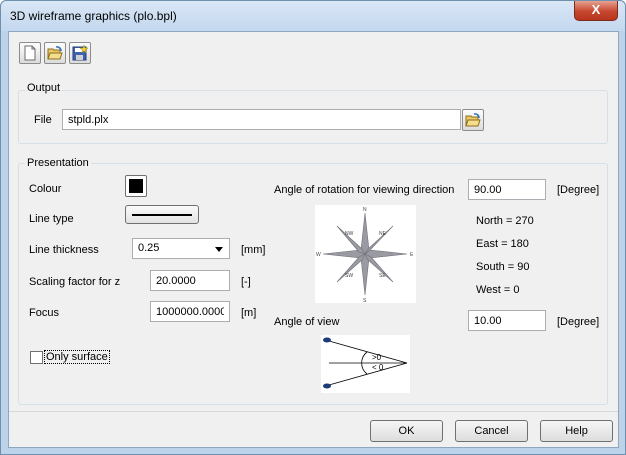  I want to click on footer-divider, so click(313, 411).